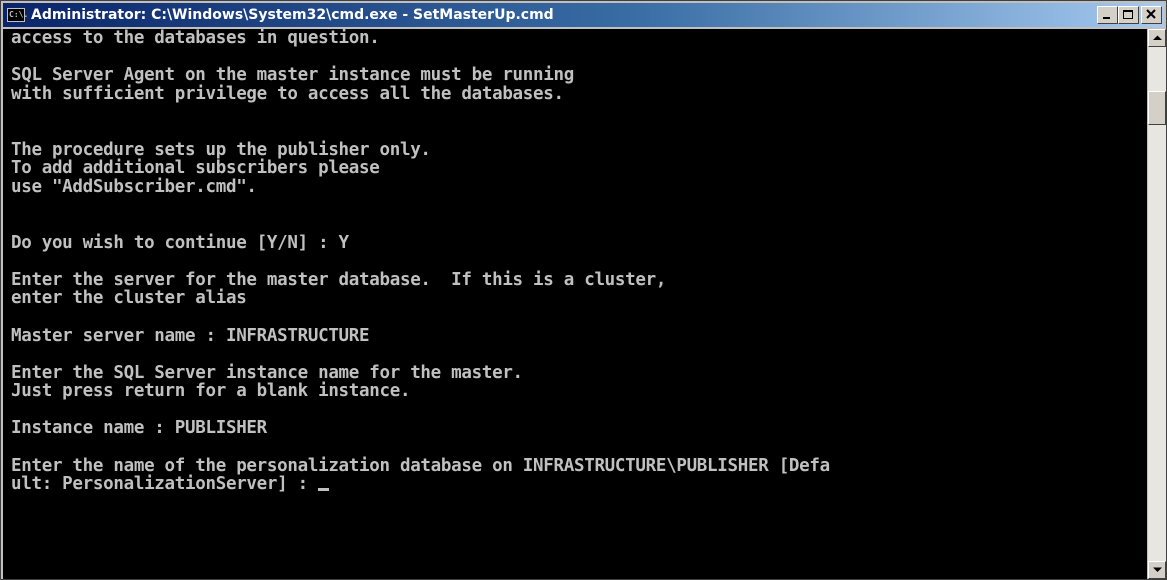 Image resolution: width=1167 pixels, height=580 pixels. I want to click on arrow-up-icon, so click(1157, 37).